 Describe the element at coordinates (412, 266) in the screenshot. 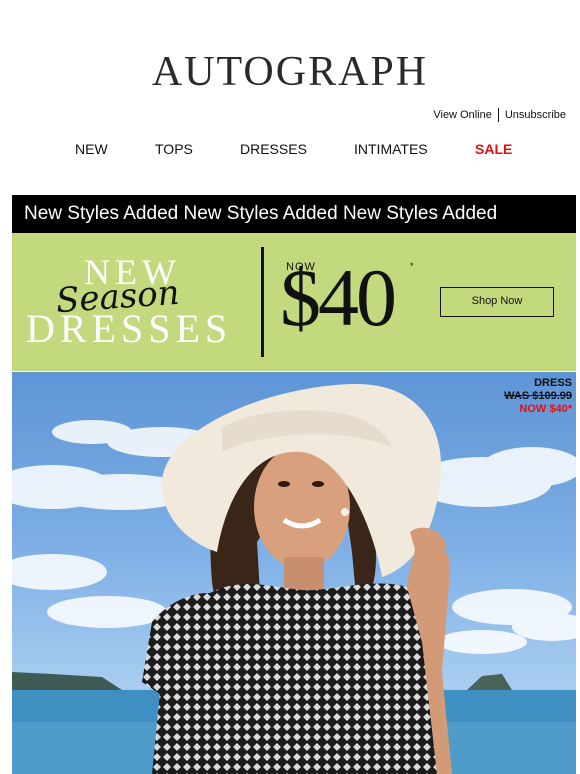

I see `promo-asterisk: *` at that location.